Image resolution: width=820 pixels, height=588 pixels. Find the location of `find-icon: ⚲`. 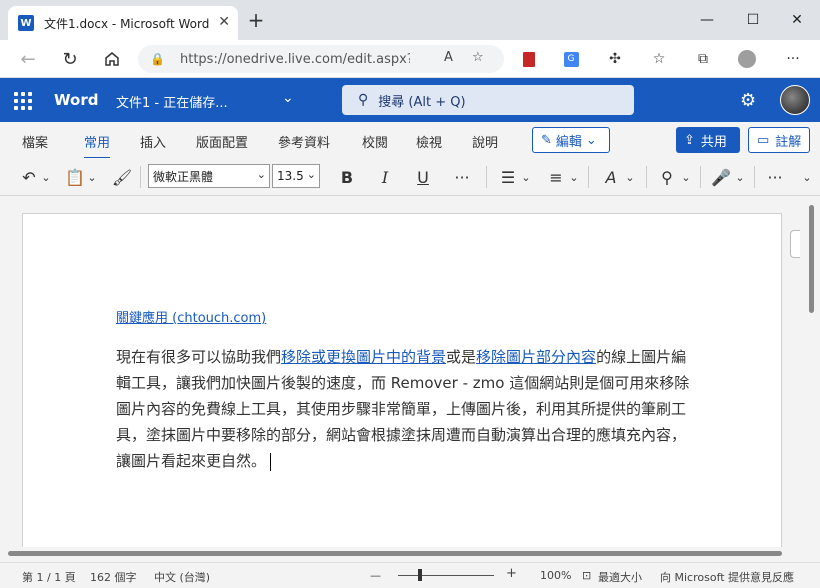

find-icon: ⚲ is located at coordinates (667, 177).